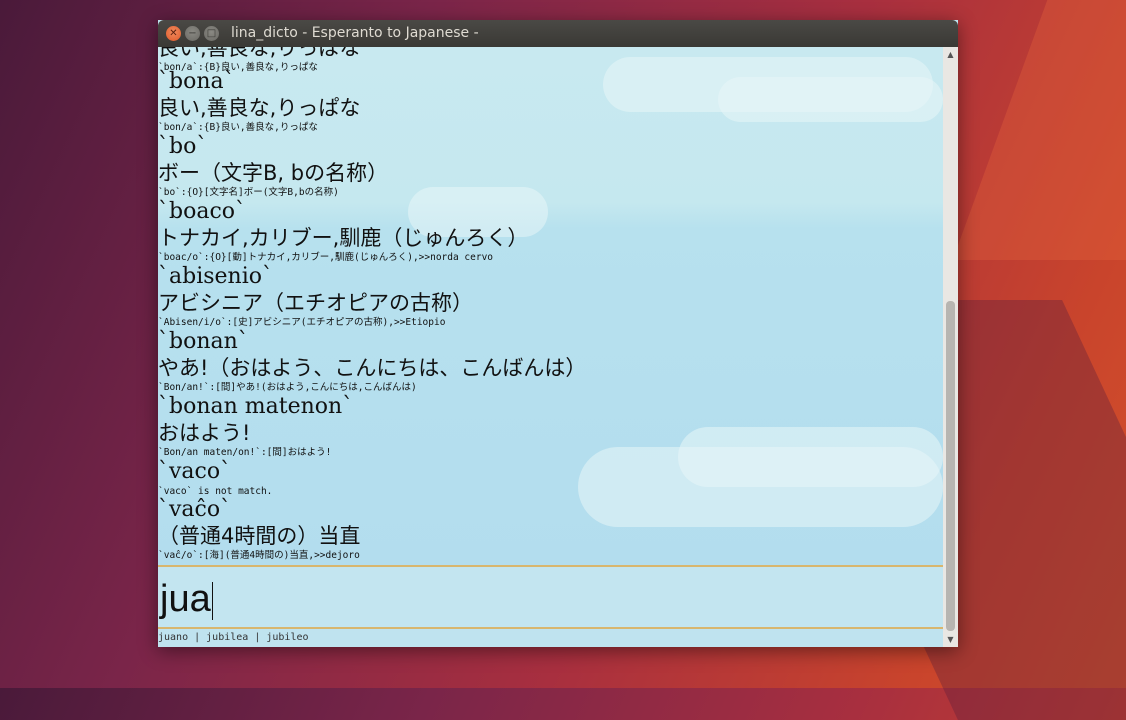 Image resolution: width=1126 pixels, height=720 pixels. Describe the element at coordinates (273, 173) in the screenshot. I see `entry-translation: ボー（文字B, bの名称）` at that location.